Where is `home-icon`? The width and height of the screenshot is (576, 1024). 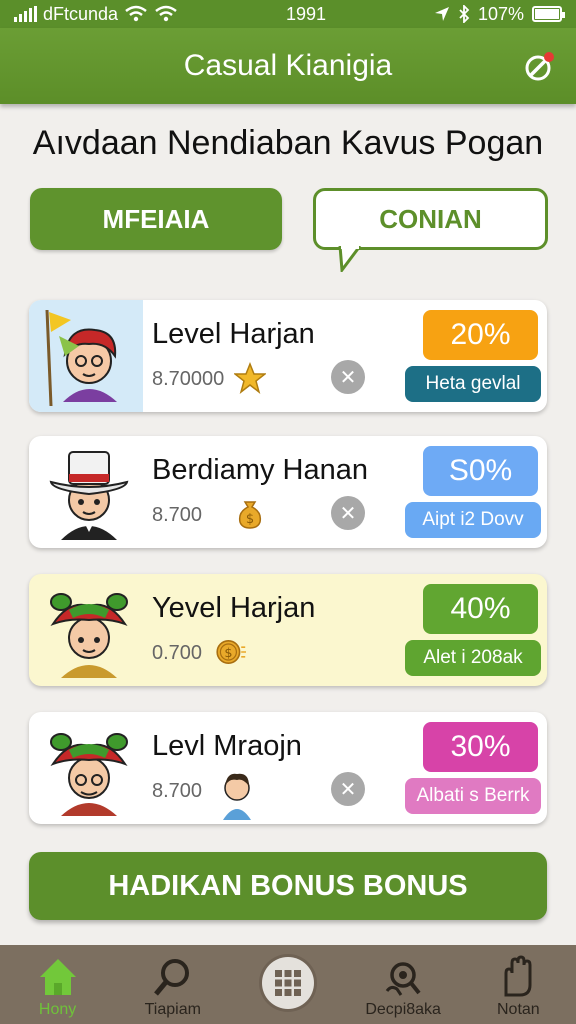
home-icon is located at coordinates (57, 977).